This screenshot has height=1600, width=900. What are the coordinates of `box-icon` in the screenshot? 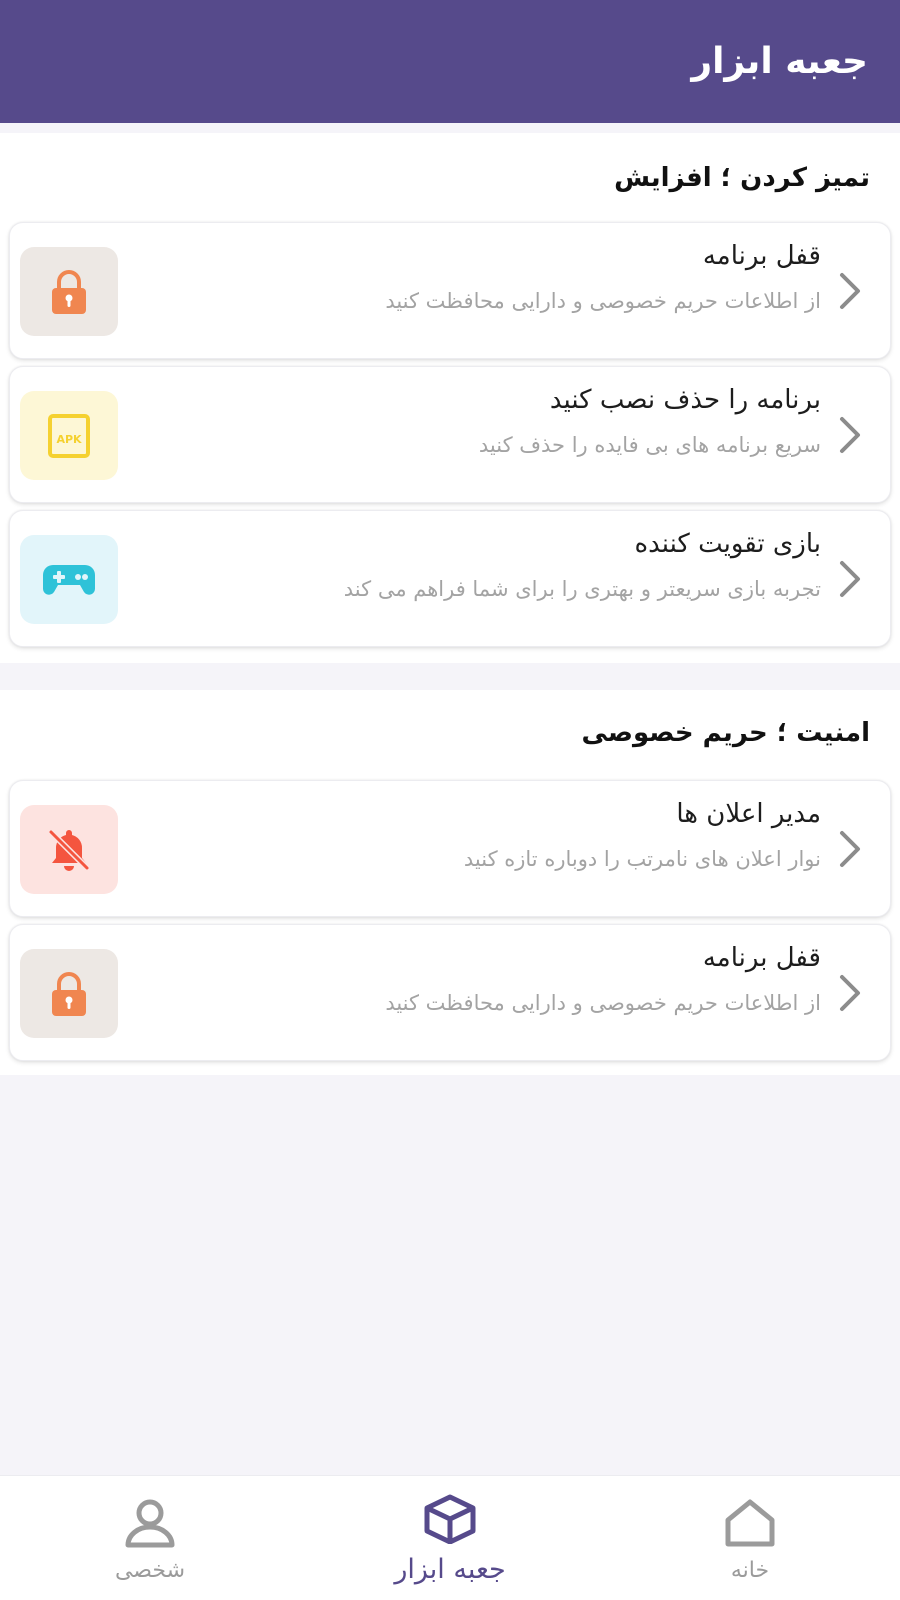 It's located at (450, 1519).